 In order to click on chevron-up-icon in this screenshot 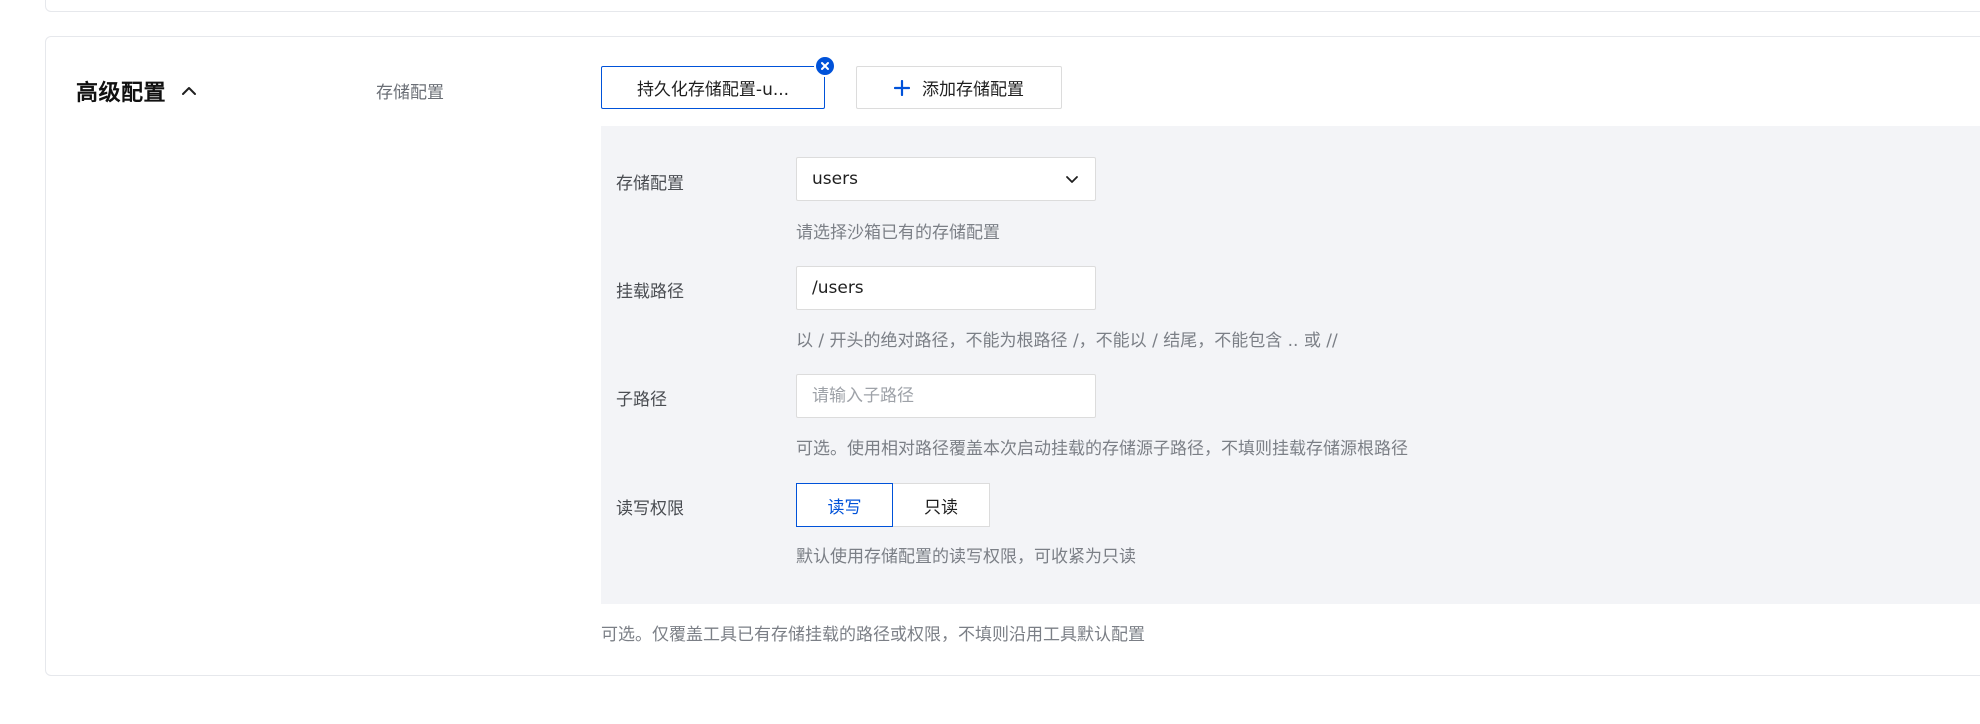, I will do `click(189, 91)`.